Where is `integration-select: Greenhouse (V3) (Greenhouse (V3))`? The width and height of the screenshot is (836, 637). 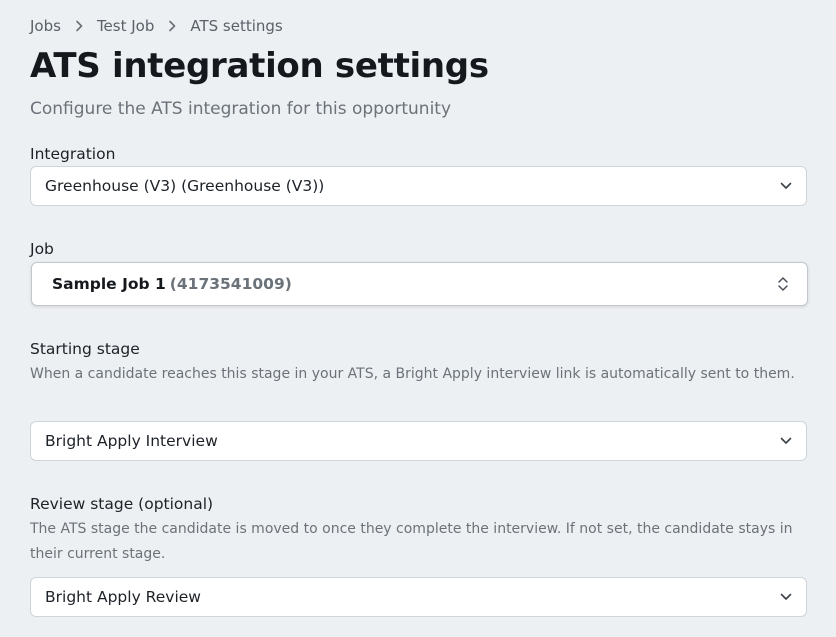
integration-select: Greenhouse (V3) (Greenhouse (V3)) is located at coordinates (418, 186).